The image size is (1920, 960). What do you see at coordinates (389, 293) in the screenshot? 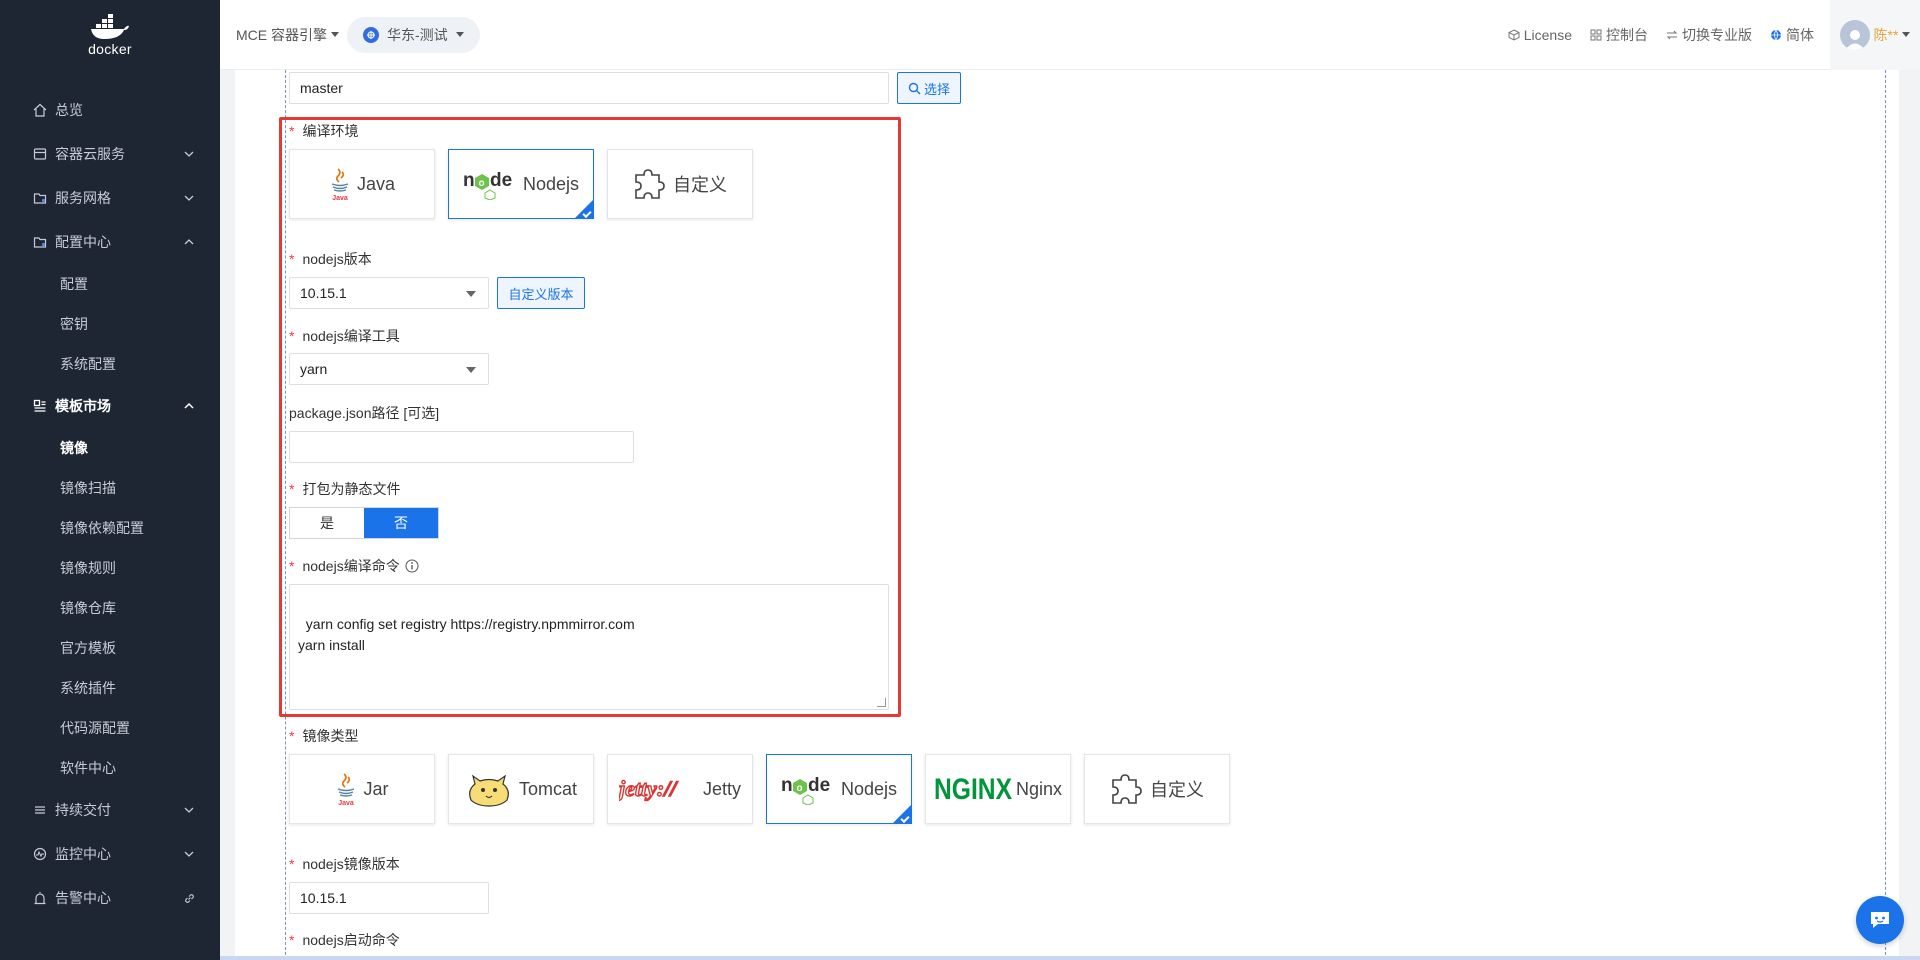
I see `nodejs-version-select: 10.15.1` at bounding box center [389, 293].